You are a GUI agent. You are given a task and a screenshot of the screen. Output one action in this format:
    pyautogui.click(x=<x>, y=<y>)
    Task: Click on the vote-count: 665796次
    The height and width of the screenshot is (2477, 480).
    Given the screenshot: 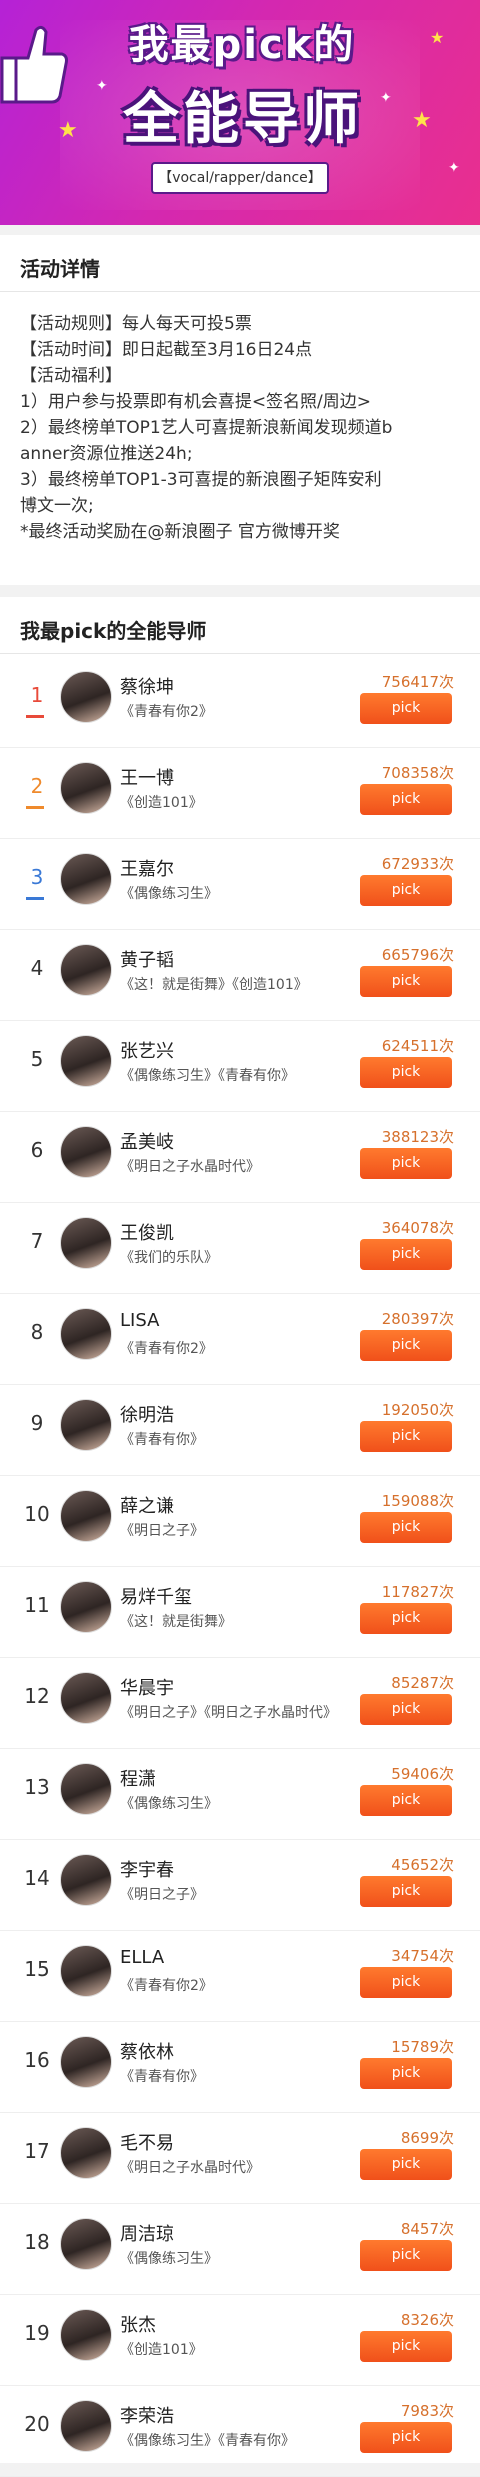 What is the action you would take?
    pyautogui.click(x=417, y=955)
    